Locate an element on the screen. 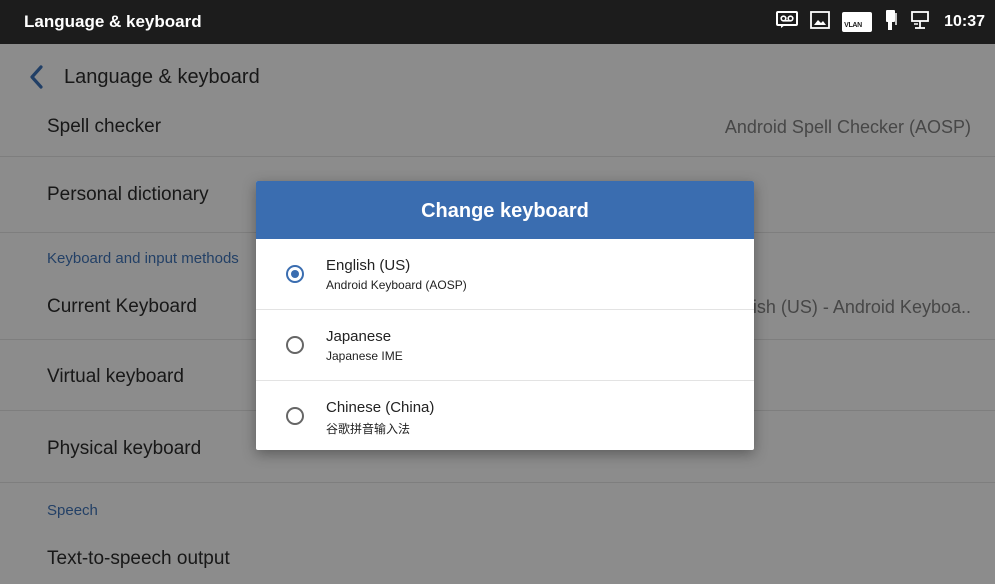  keyboard-option-chinese: Chinese (China) 谷歌拼音输入法 is located at coordinates (505, 415).